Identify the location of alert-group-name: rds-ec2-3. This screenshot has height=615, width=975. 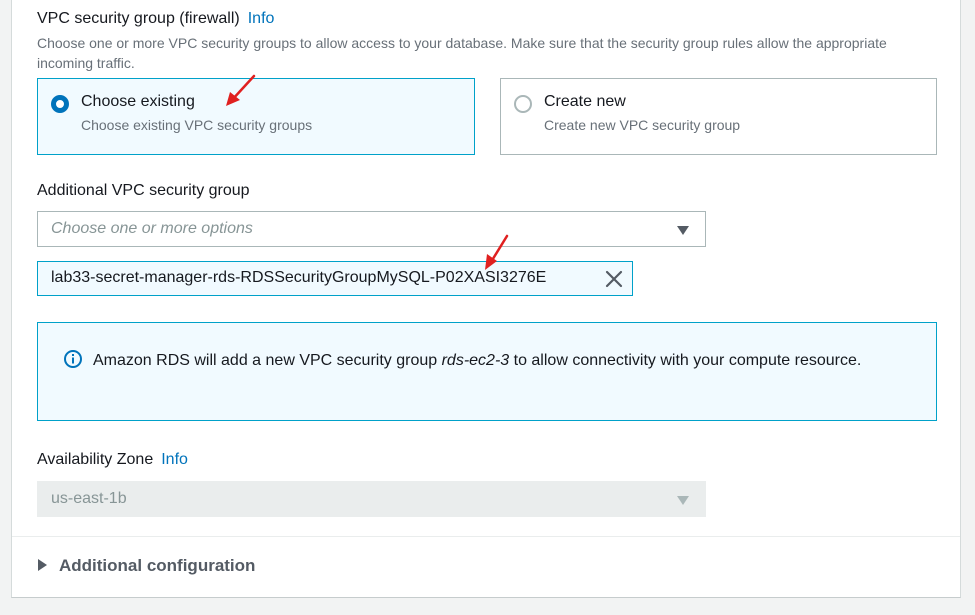
(475, 360).